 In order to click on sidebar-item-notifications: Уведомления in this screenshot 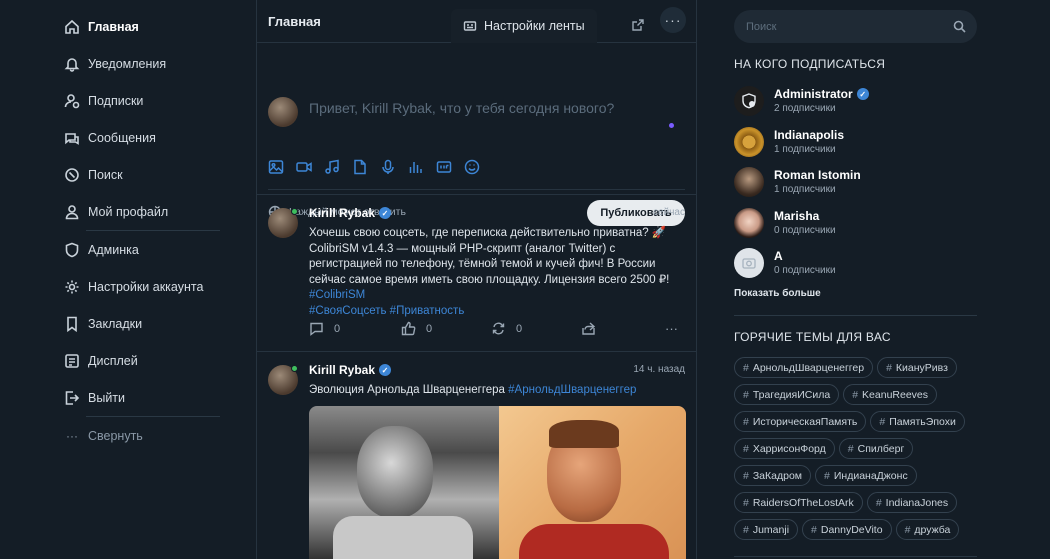, I will do `click(144, 63)`.